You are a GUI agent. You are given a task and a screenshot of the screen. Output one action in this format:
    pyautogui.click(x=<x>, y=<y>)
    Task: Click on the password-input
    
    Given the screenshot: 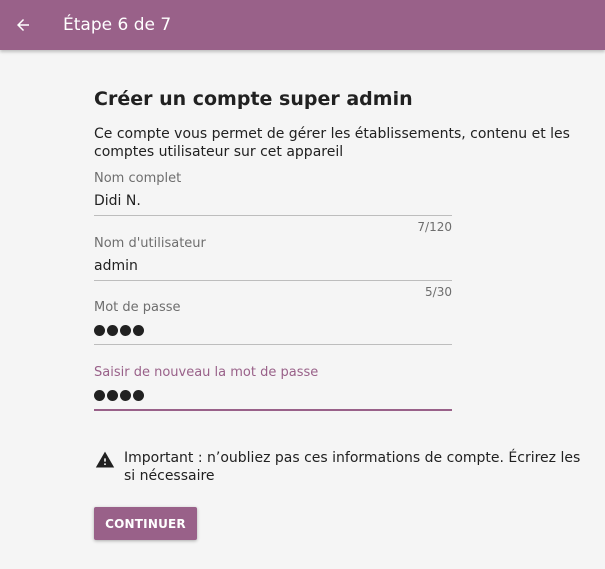 What is the action you would take?
    pyautogui.click(x=119, y=330)
    